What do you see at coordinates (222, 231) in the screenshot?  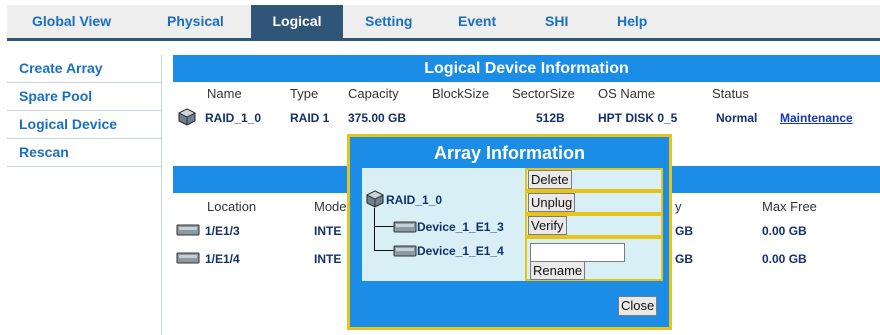 I see `physical-row-location: 1/E1/3` at bounding box center [222, 231].